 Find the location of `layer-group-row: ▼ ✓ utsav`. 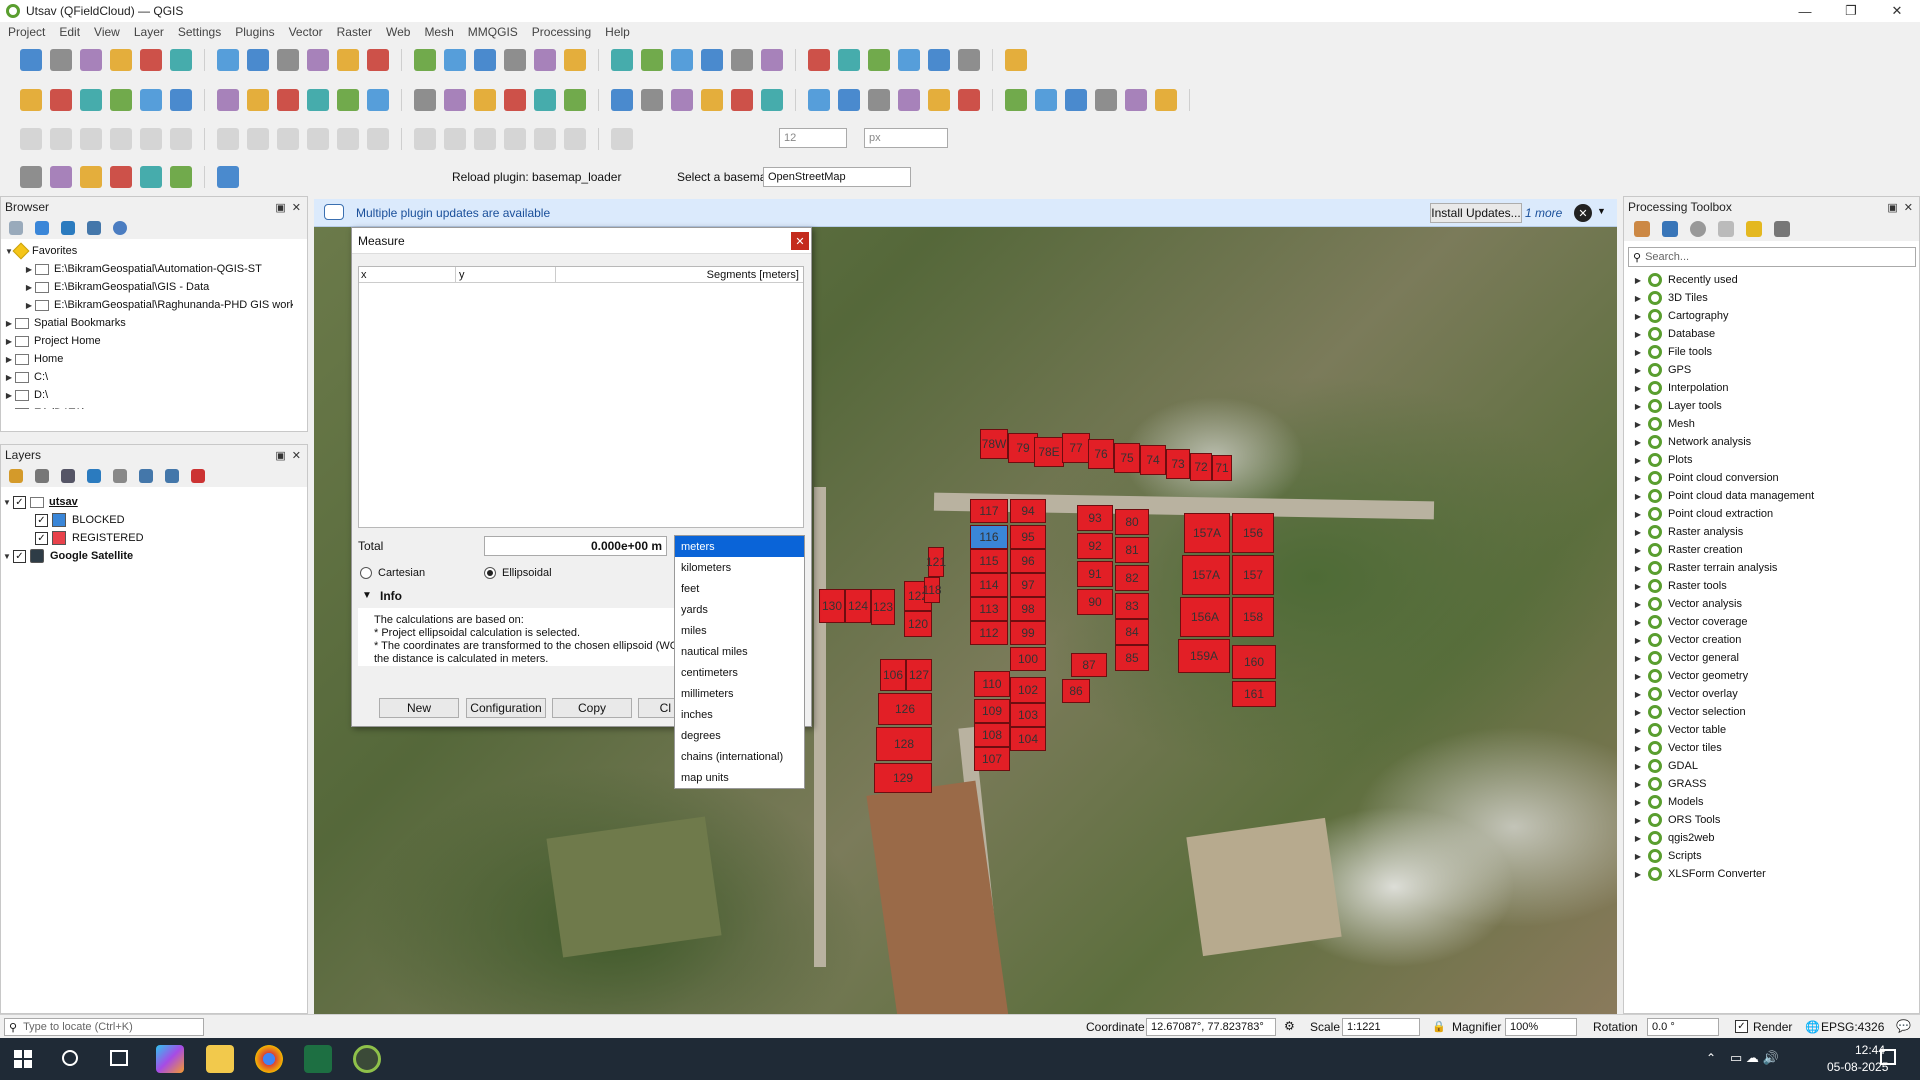

layer-group-row: ▼ ✓ utsav is located at coordinates (154, 502).